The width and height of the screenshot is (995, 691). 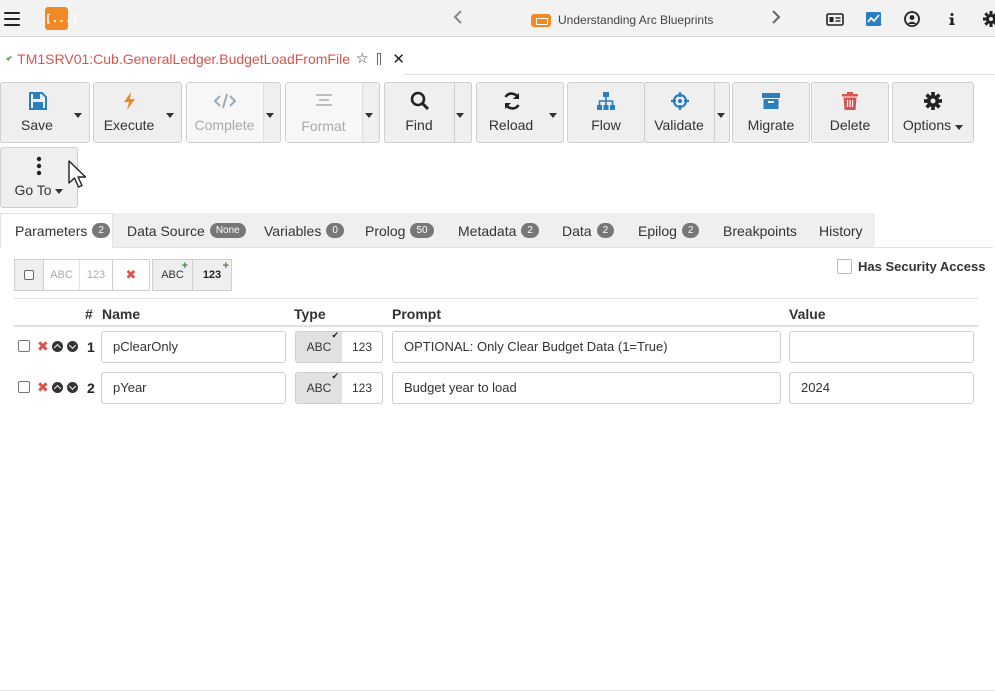 What do you see at coordinates (29, 275) in the screenshot?
I see `select-all-checkbox` at bounding box center [29, 275].